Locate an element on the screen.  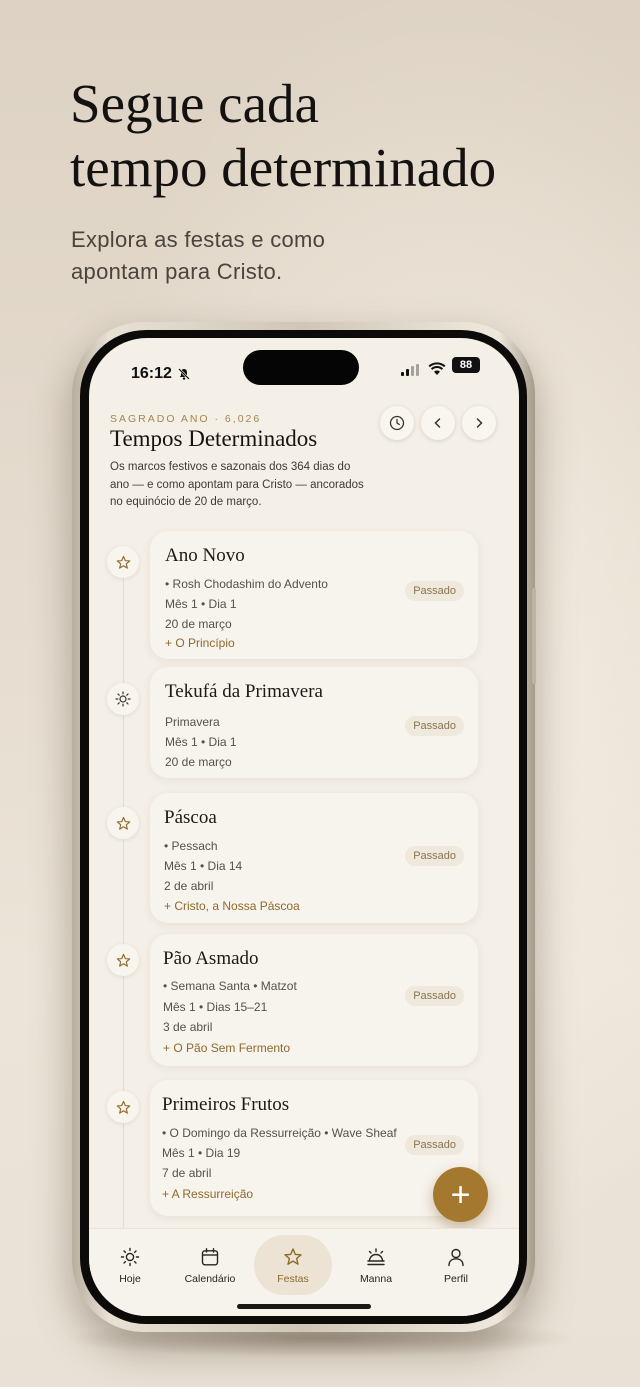
feast-subtitle: • Semana Santa • Matzot is located at coordinates (230, 986).